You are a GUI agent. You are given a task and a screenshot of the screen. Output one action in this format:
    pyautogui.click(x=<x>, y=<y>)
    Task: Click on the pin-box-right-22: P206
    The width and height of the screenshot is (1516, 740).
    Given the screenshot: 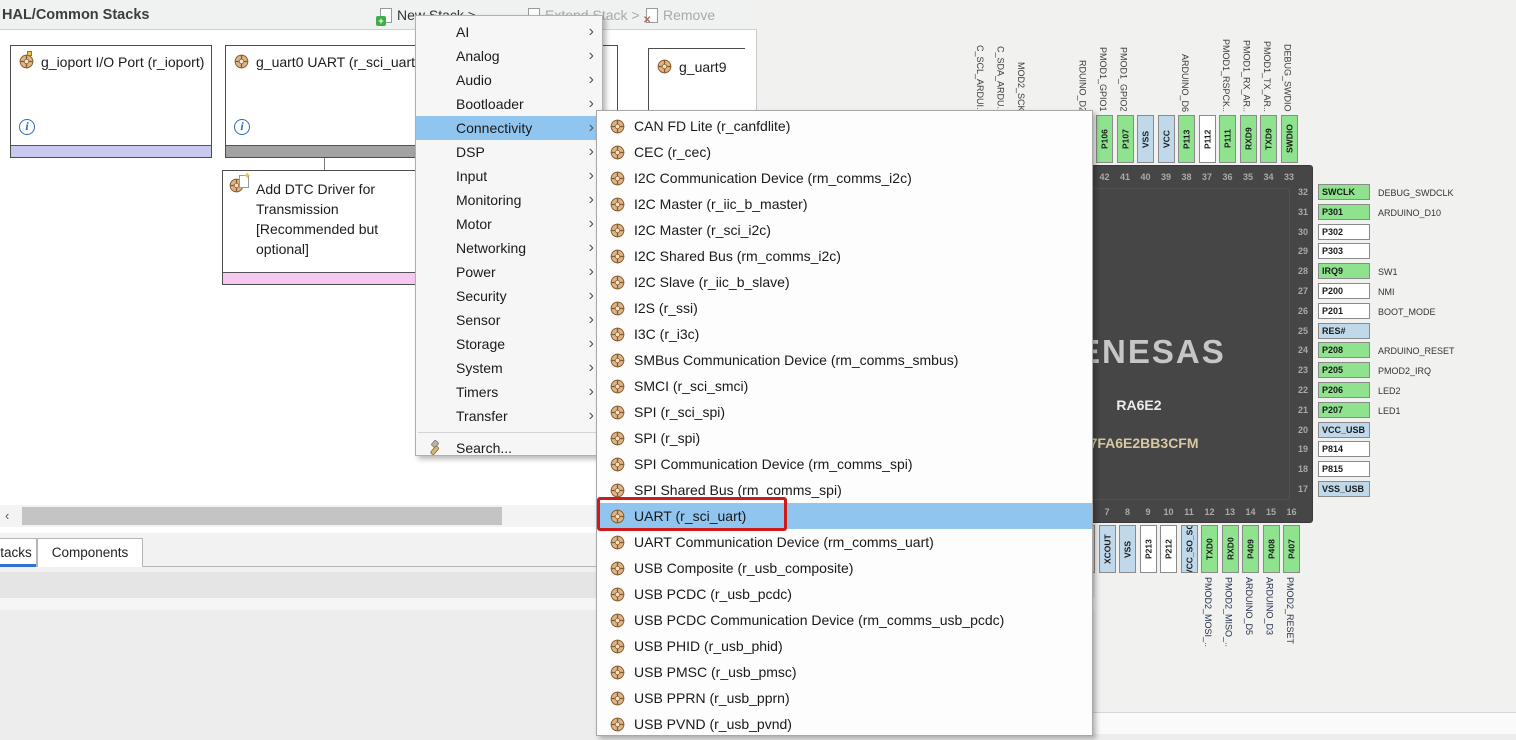 What is the action you would take?
    pyautogui.click(x=1344, y=390)
    